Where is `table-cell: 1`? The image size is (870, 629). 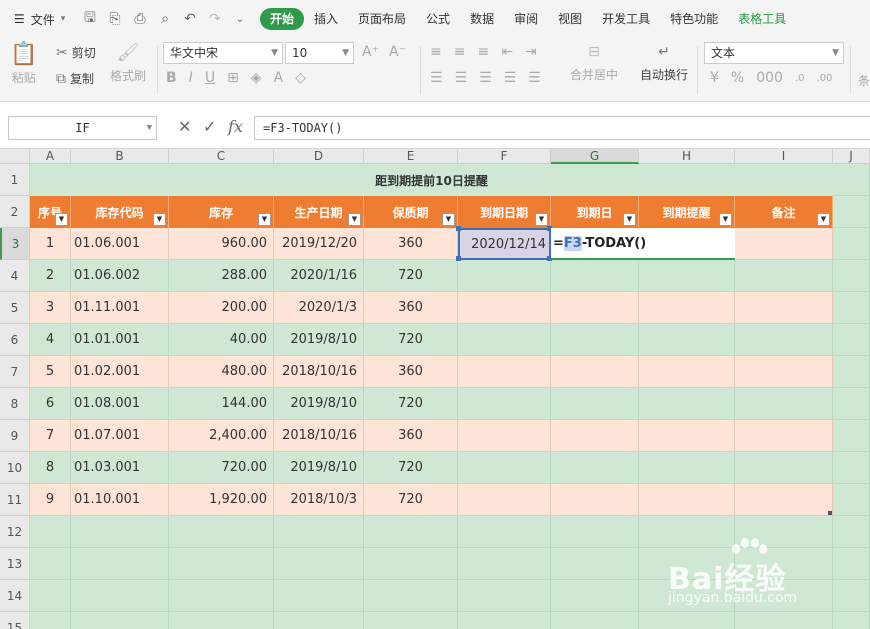
table-cell: 1 is located at coordinates (50, 244).